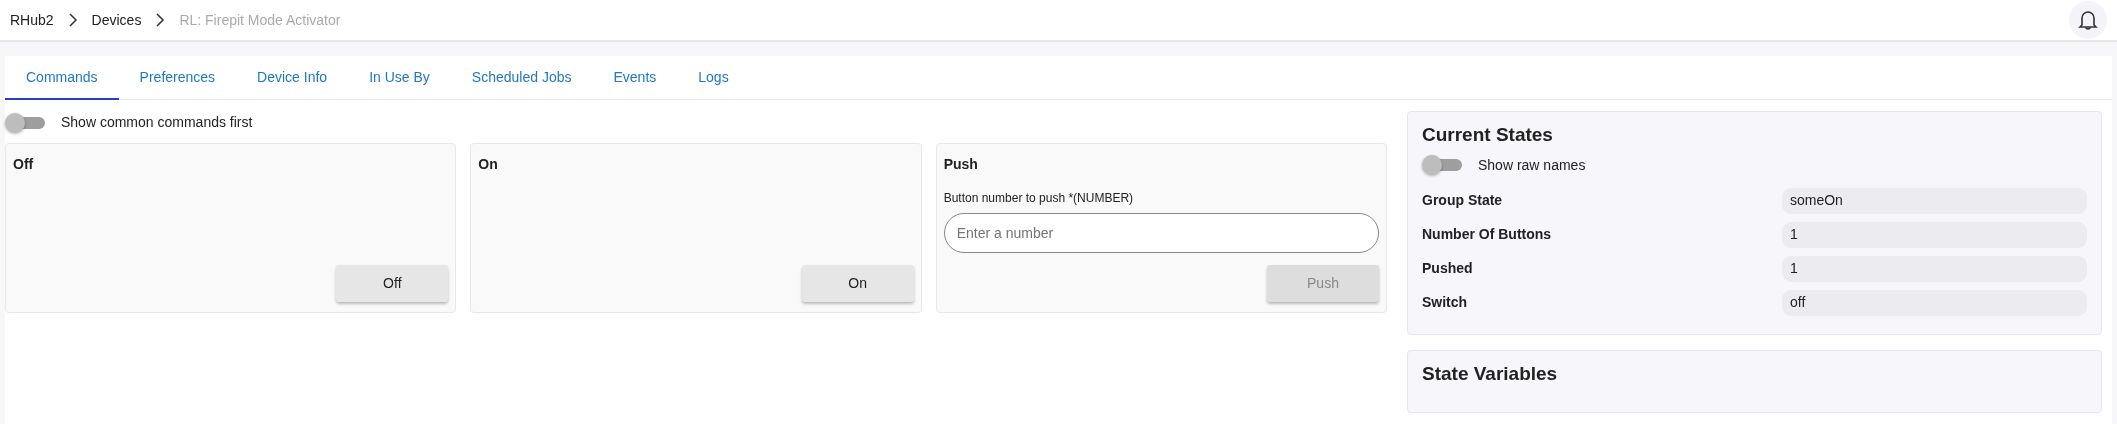 Image resolution: width=2117 pixels, height=426 pixels. Describe the element at coordinates (399, 78) in the screenshot. I see `tab: In Use By` at that location.